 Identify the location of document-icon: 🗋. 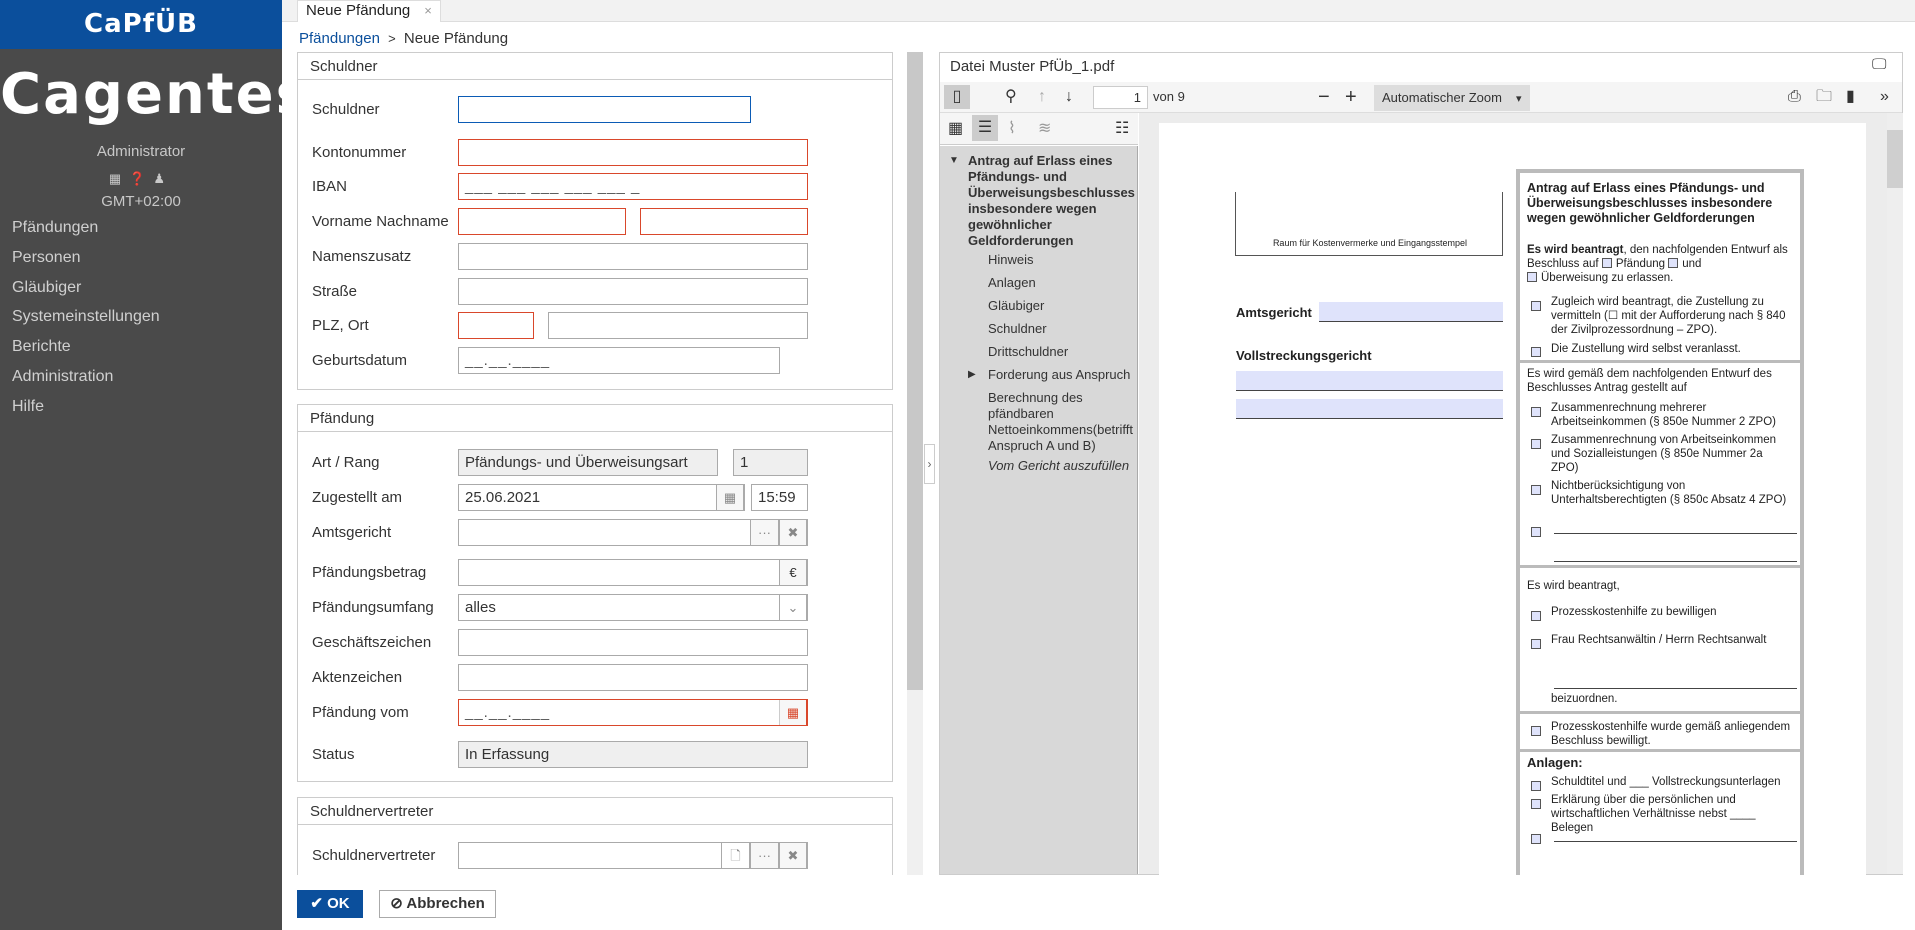
(735, 855).